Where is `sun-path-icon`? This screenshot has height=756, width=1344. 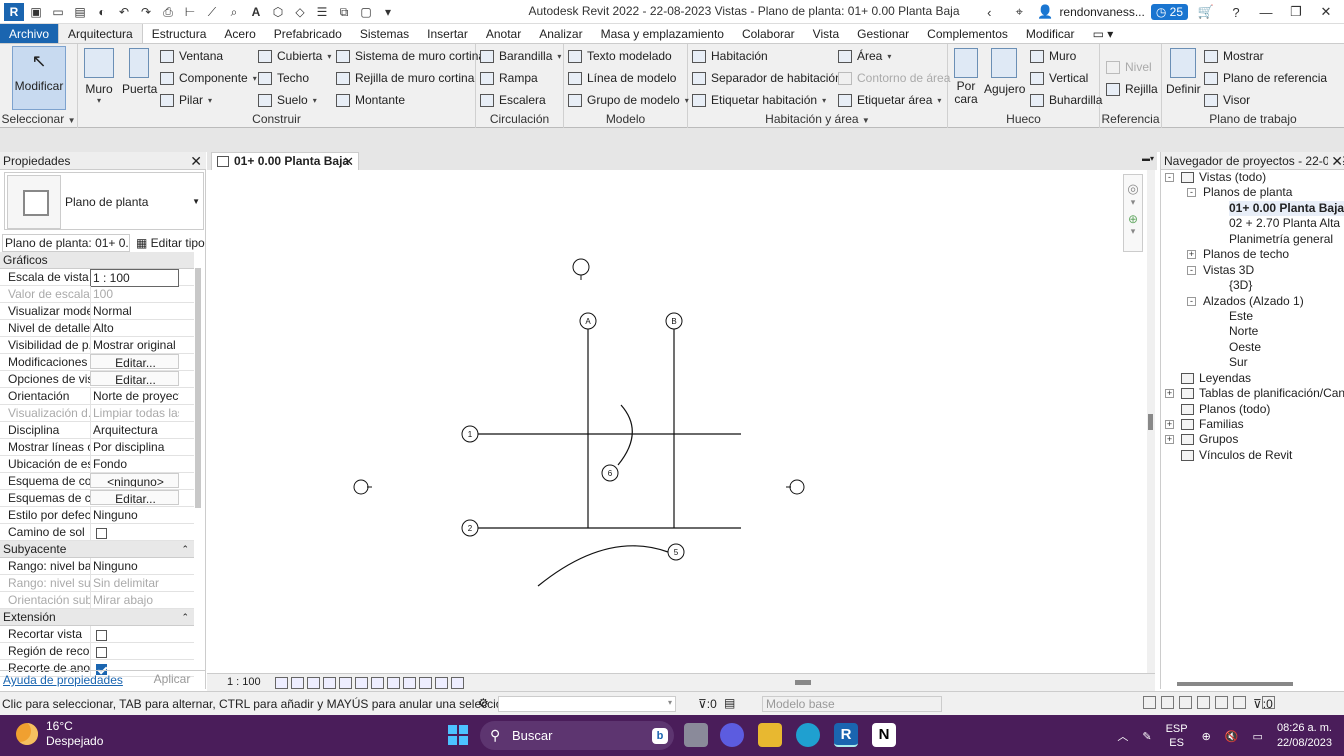 sun-path-icon is located at coordinates (313, 683).